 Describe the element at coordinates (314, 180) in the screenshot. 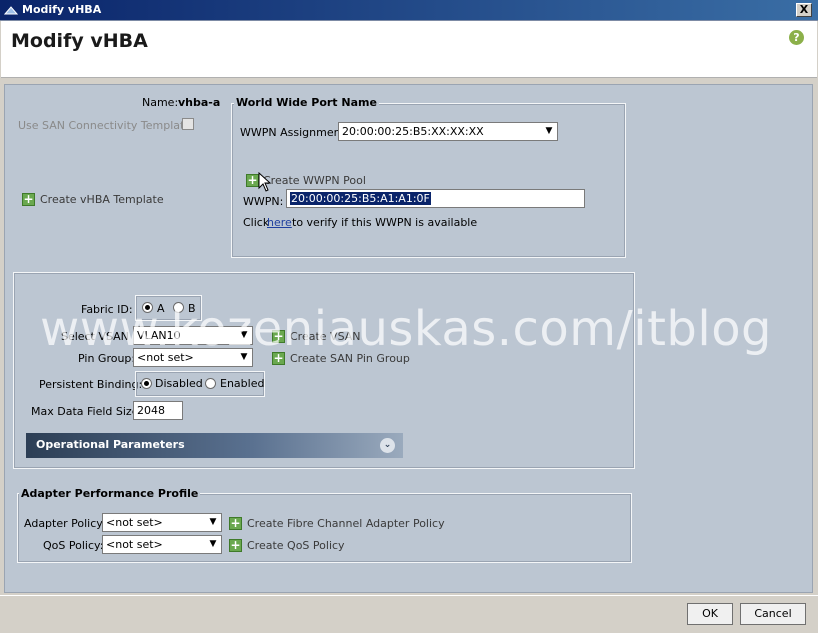

I see `create-wwpn-pool-link: Create WWPN Pool` at that location.